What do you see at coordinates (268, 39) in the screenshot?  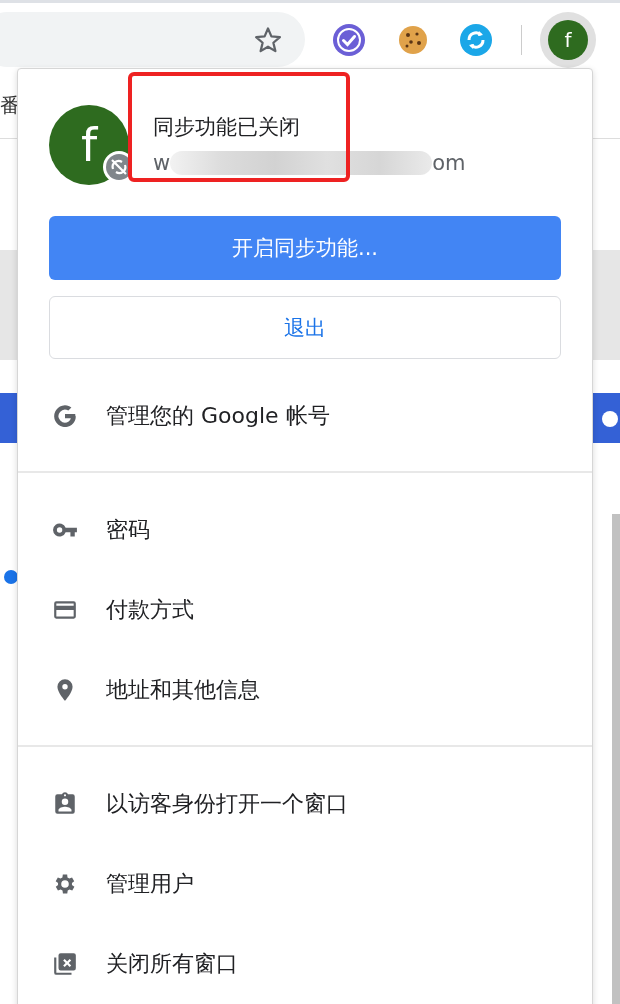 I see `star-icon` at bounding box center [268, 39].